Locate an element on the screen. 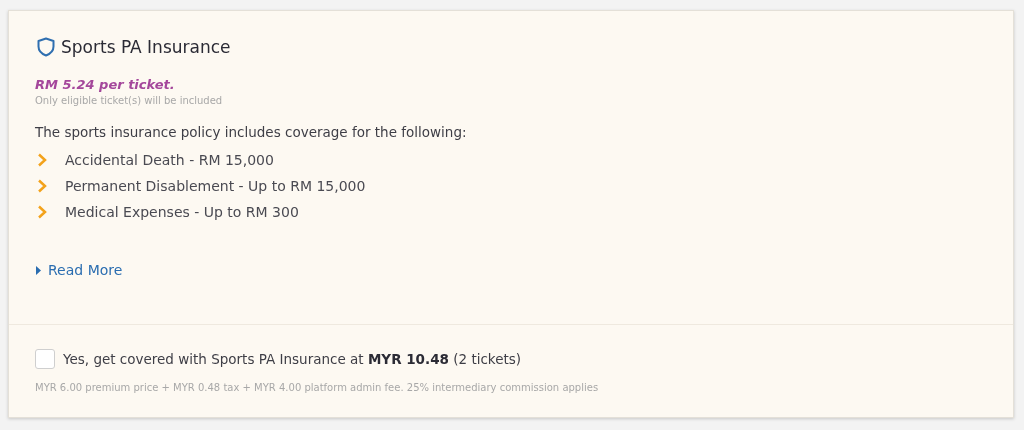 The width and height of the screenshot is (1024, 430). coverage-intro: The sports insurance policy includes coverage for the following: is located at coordinates (251, 132).